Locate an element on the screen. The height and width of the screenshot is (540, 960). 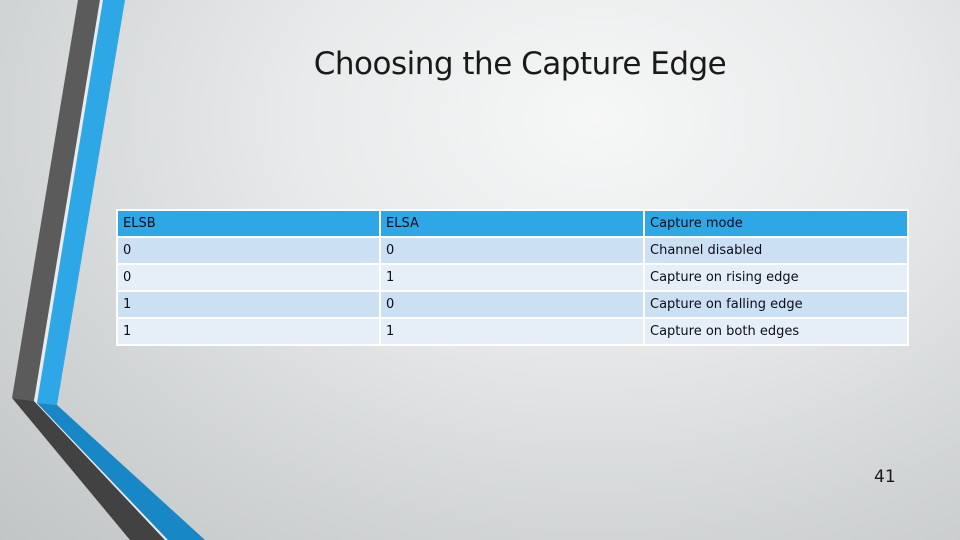
gray-band-lower is located at coordinates (88, 469).